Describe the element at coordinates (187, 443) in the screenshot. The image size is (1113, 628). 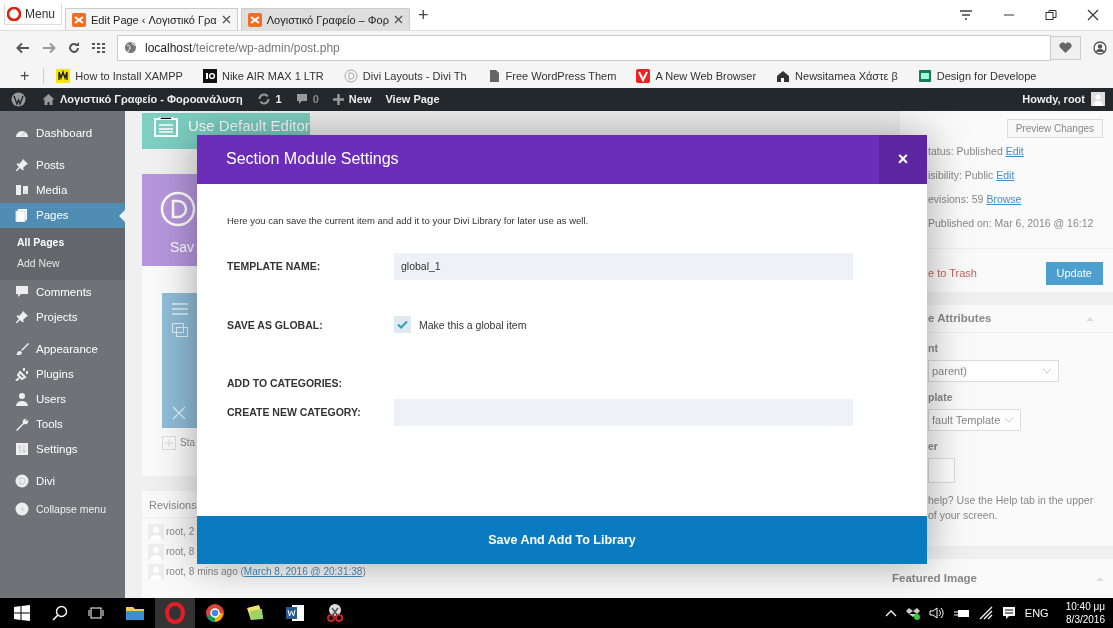
I see `add-row-link: Sta` at that location.